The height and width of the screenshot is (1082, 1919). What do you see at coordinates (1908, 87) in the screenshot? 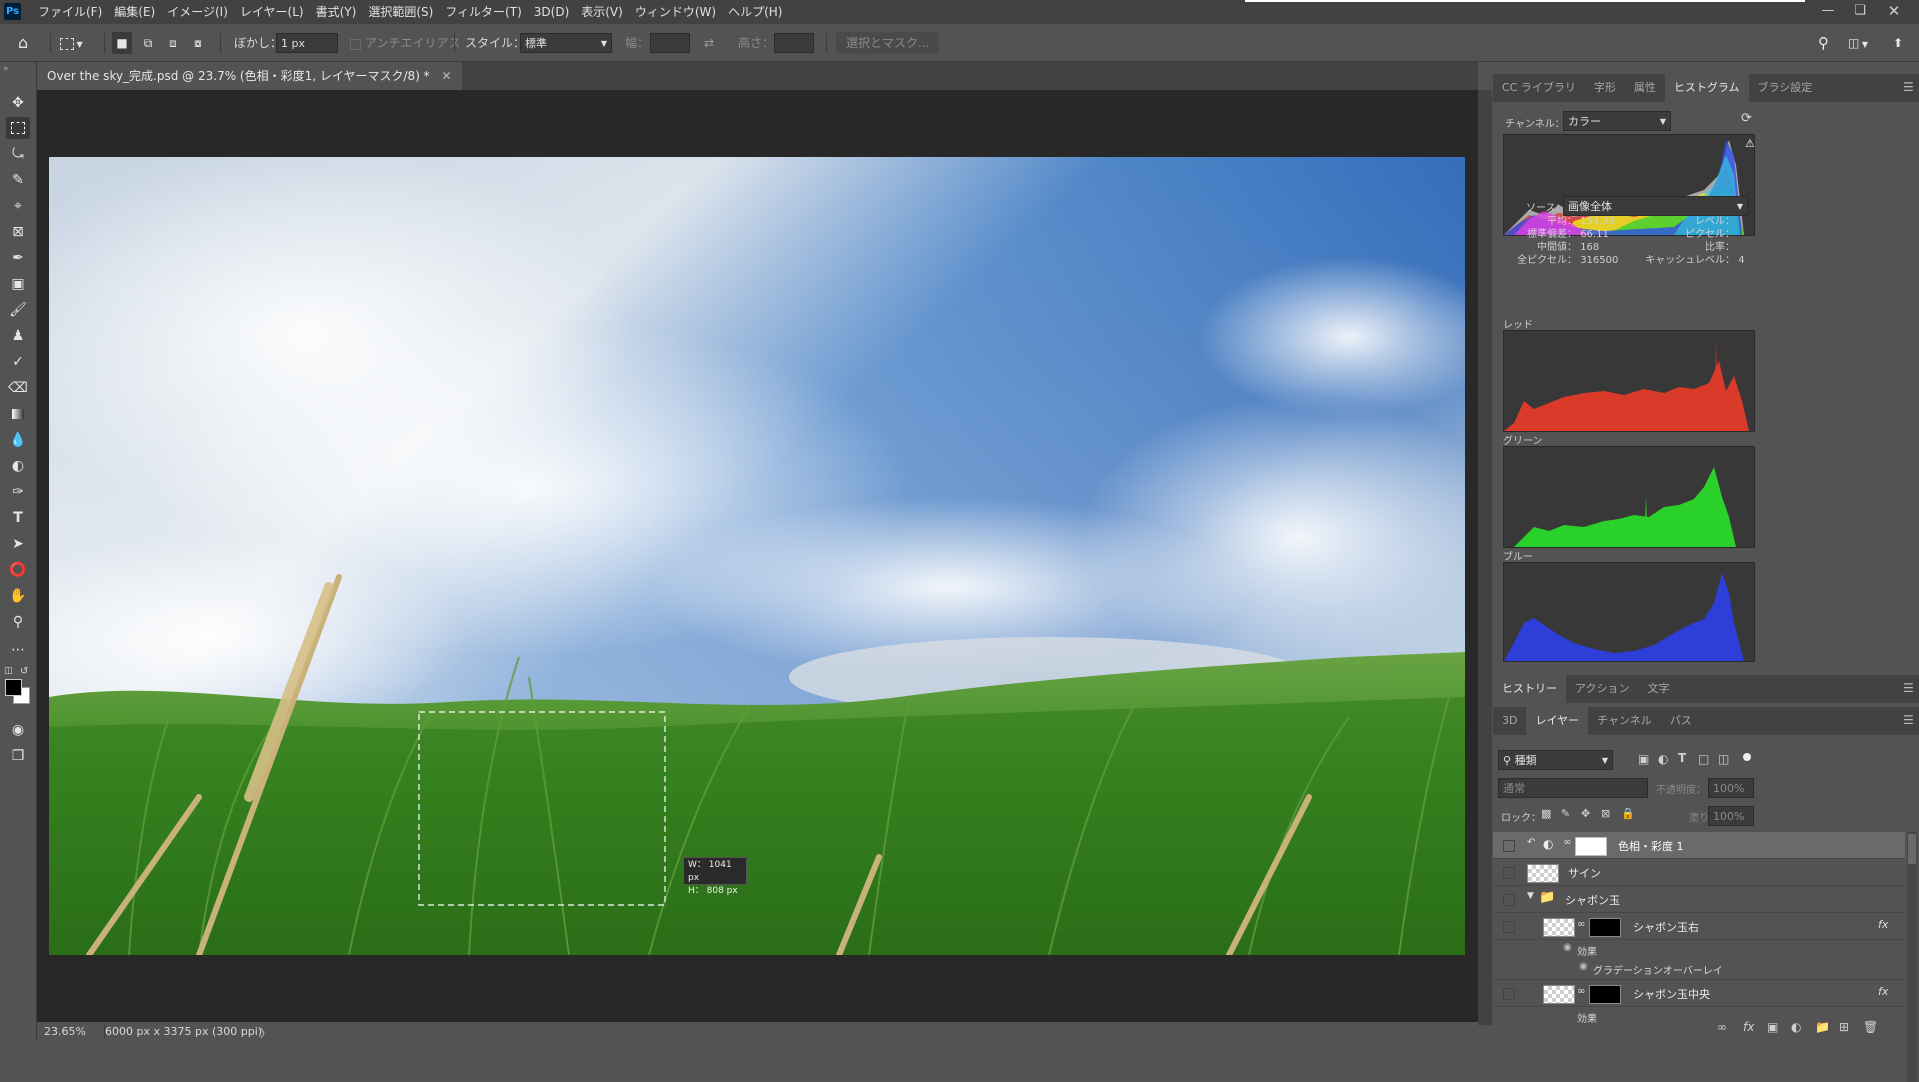
I see `panel-menu-icon: ☰` at bounding box center [1908, 87].